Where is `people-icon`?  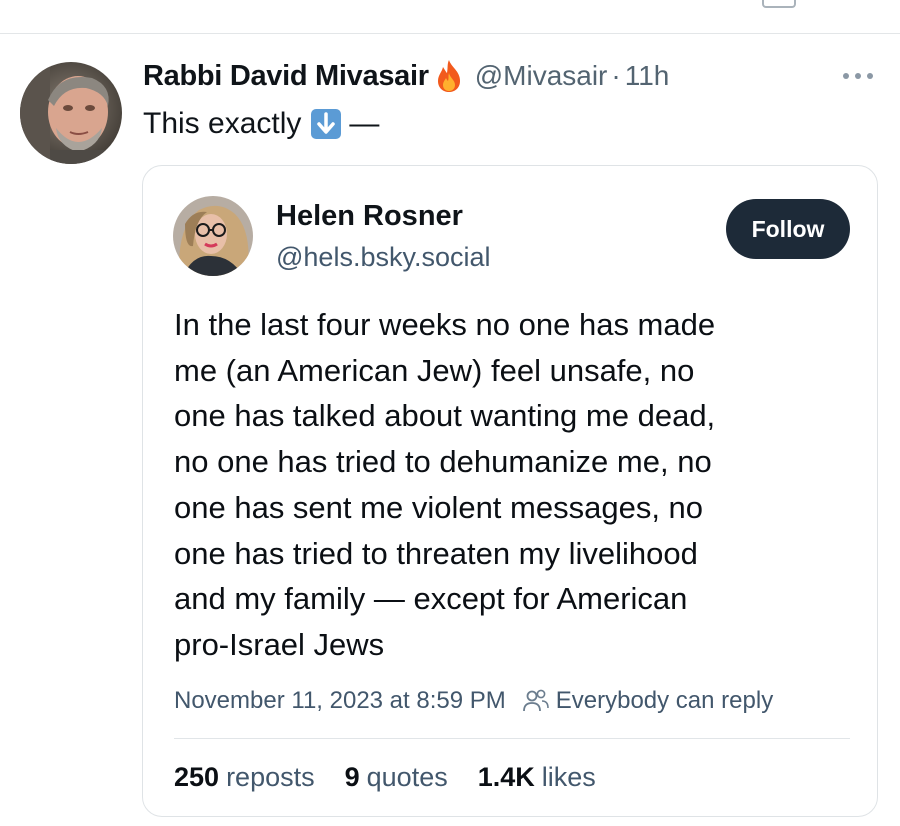 people-icon is located at coordinates (536, 701).